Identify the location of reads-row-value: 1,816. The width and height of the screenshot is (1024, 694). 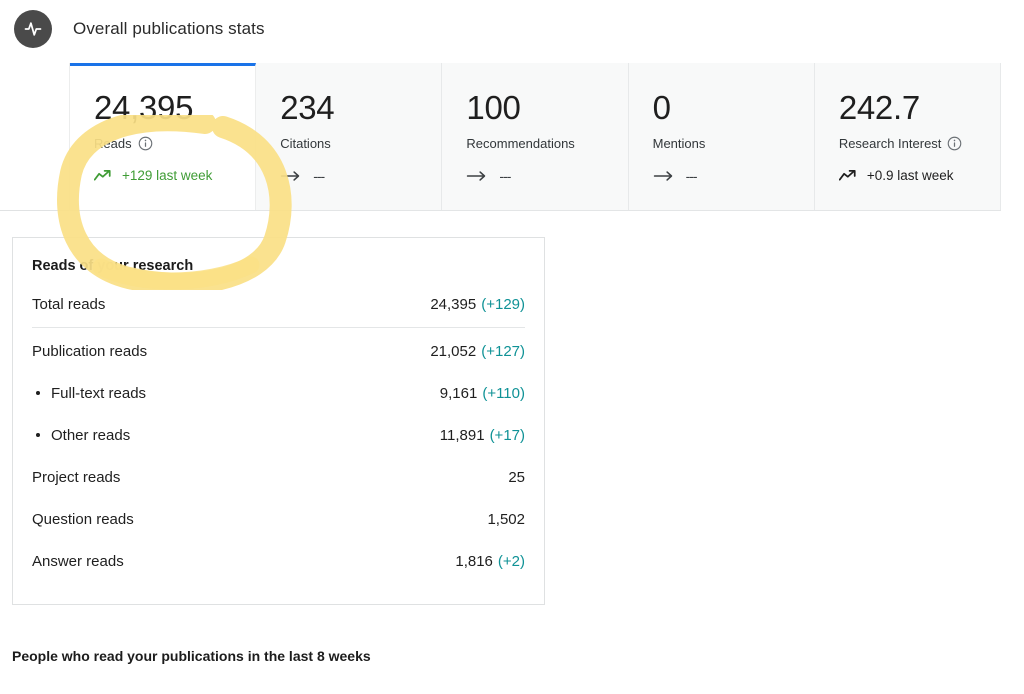
(474, 561).